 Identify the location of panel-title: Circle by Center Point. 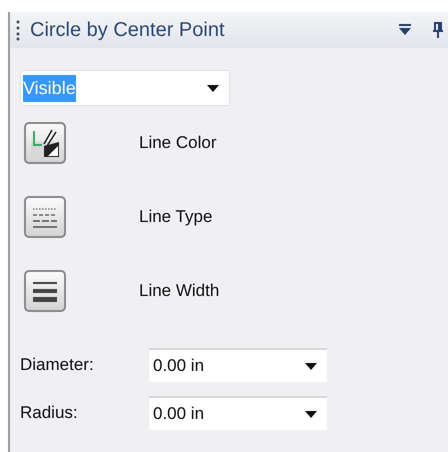
(128, 30).